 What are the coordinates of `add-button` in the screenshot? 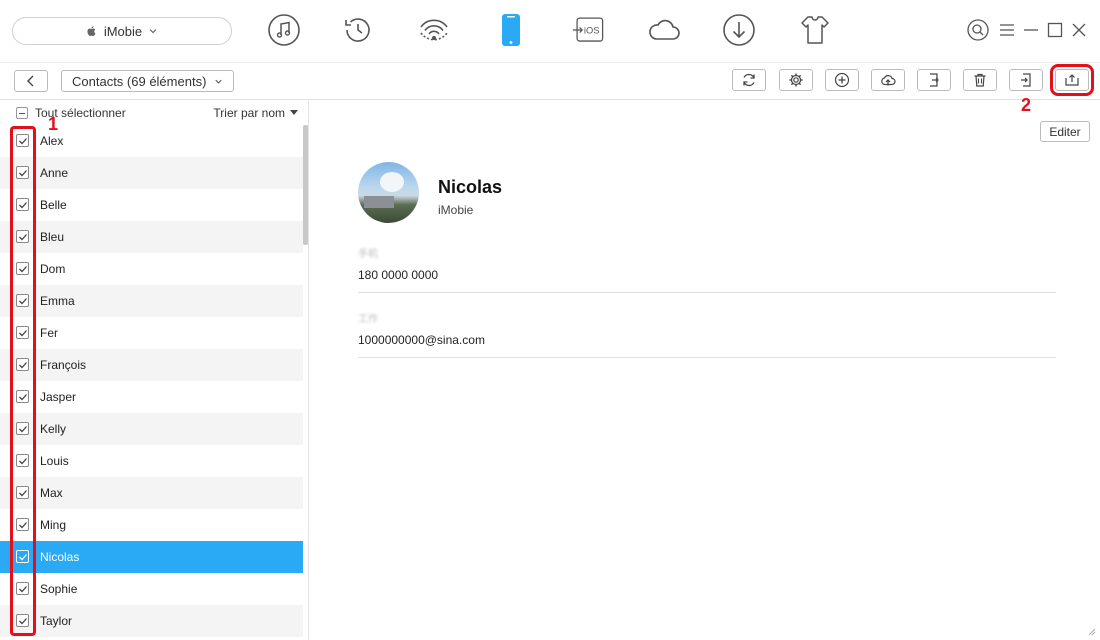 It's located at (842, 80).